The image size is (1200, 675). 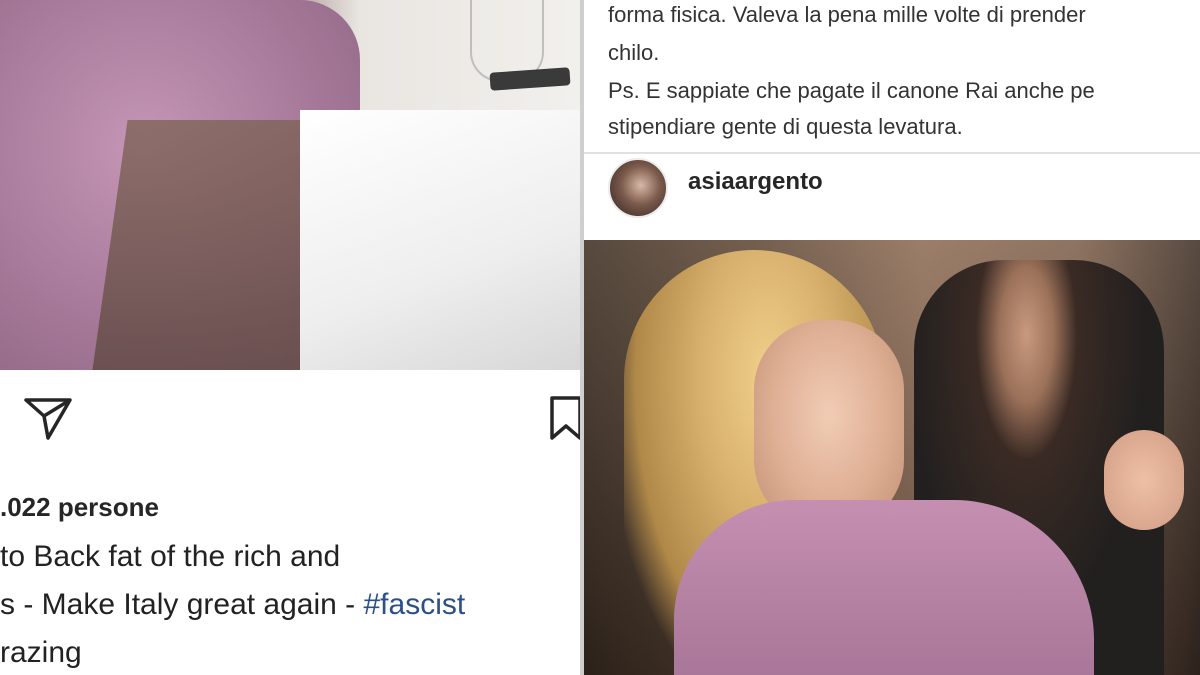 What do you see at coordinates (829, 425) in the screenshot?
I see `photo-face` at bounding box center [829, 425].